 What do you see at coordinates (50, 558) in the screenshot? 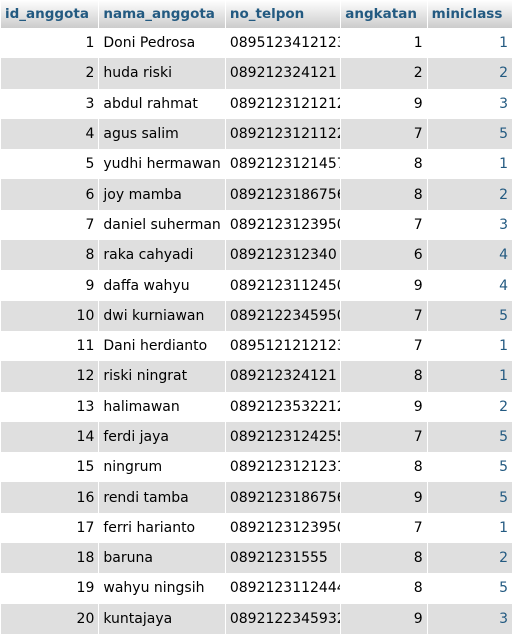
I see `cell-id-anggota: 18` at bounding box center [50, 558].